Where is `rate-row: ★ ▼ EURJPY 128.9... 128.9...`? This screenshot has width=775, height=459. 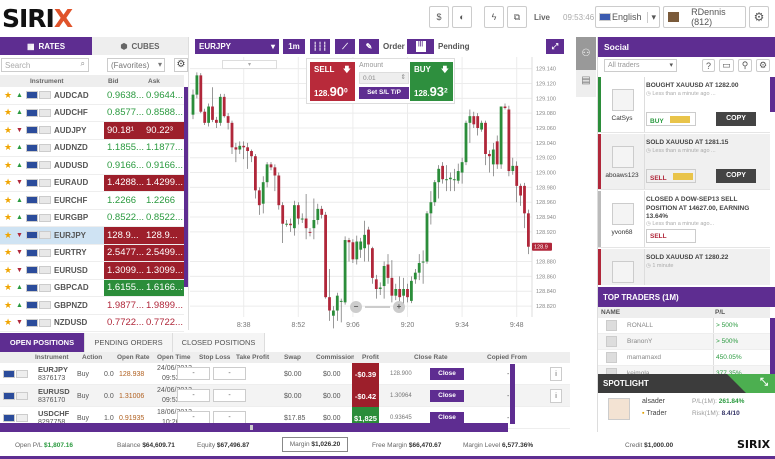 rate-row: ★ ▼ EURJPY 128.9... 128.9... is located at coordinates (92, 236).